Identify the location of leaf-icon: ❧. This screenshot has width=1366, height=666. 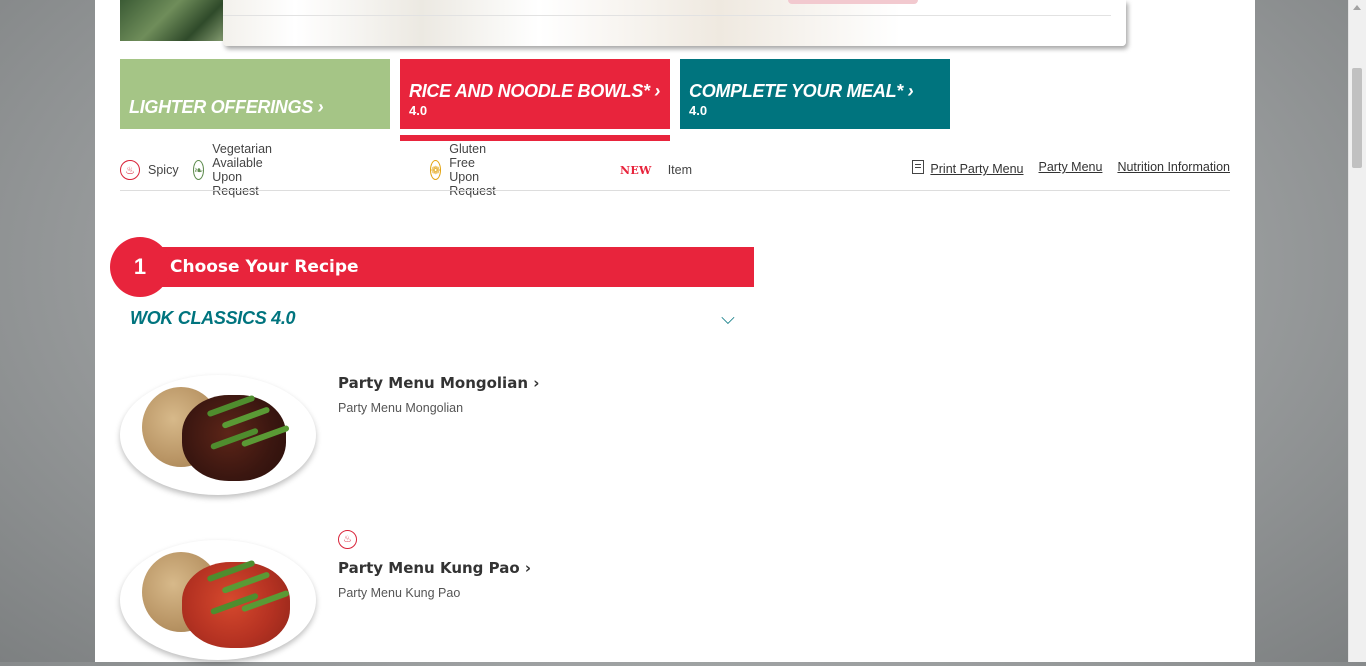
(199, 170).